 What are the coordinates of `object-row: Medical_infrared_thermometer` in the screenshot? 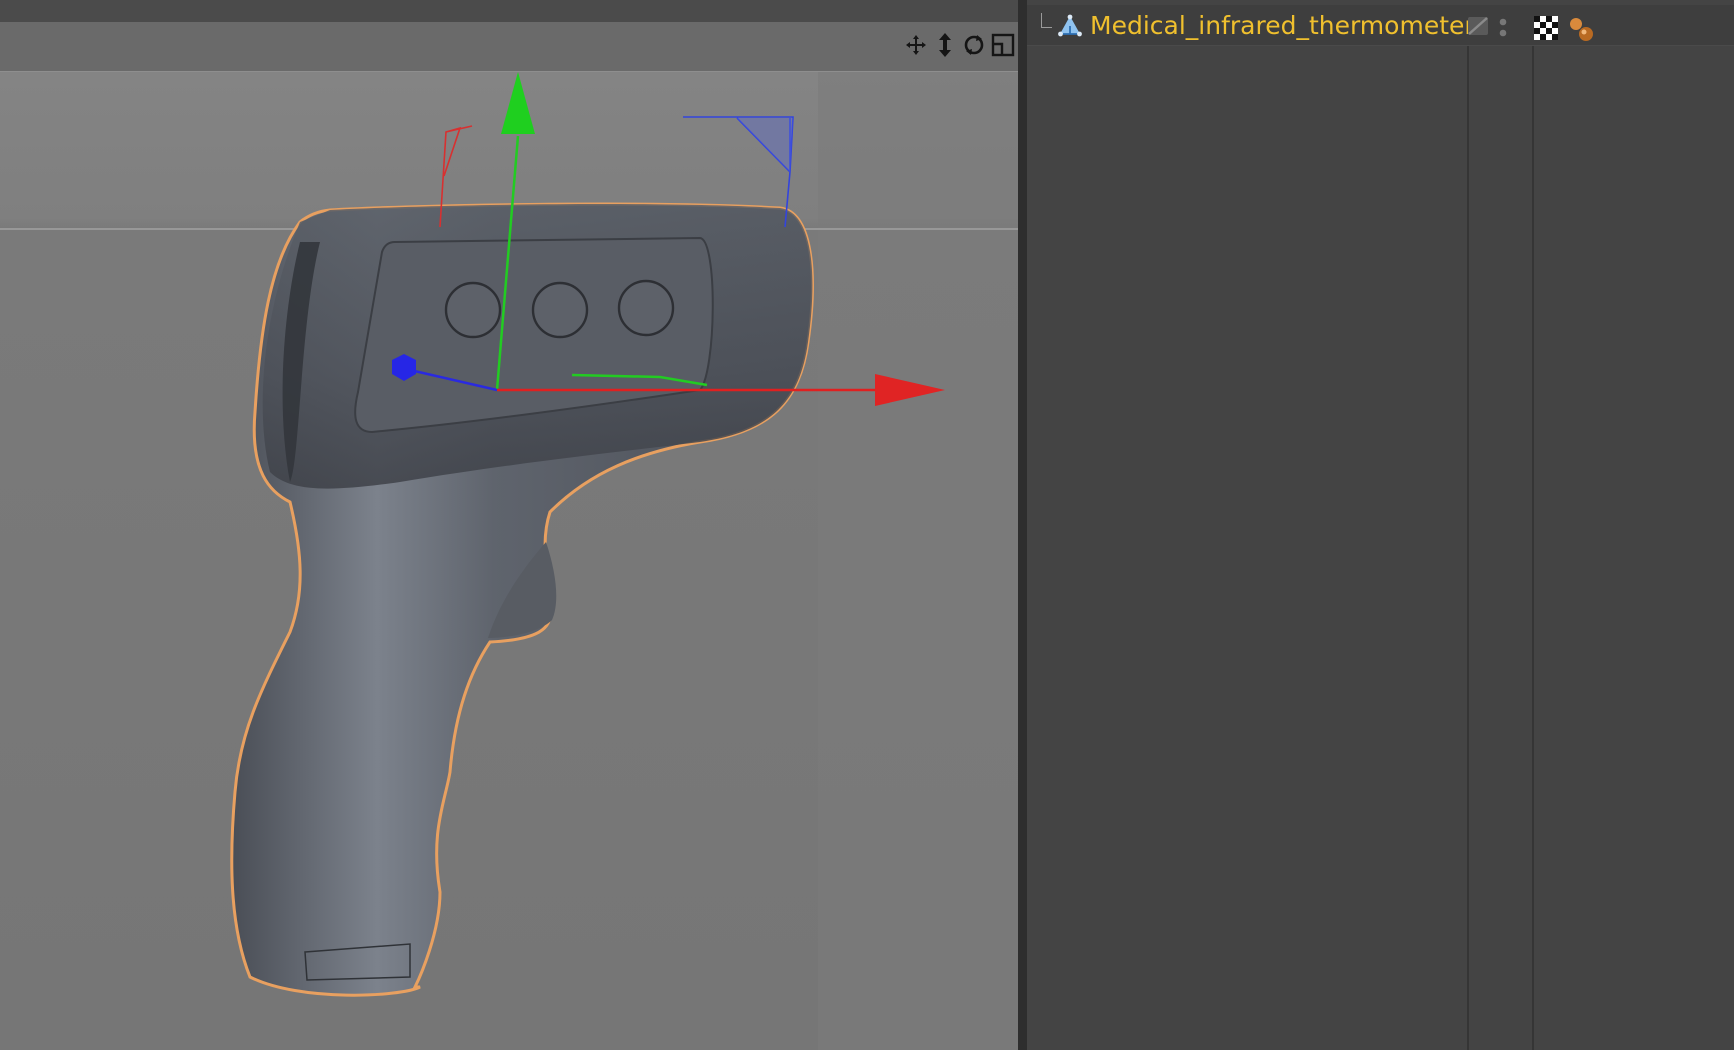 It's located at (1380, 25).